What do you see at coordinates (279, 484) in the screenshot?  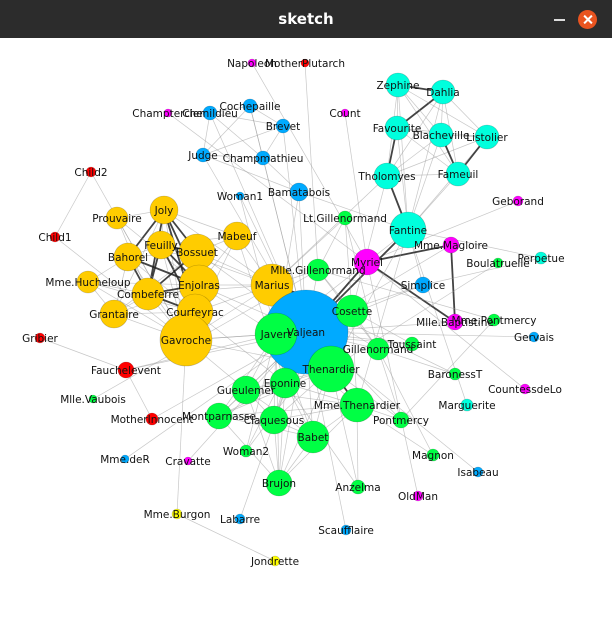 I see `node-label: Brujon` at bounding box center [279, 484].